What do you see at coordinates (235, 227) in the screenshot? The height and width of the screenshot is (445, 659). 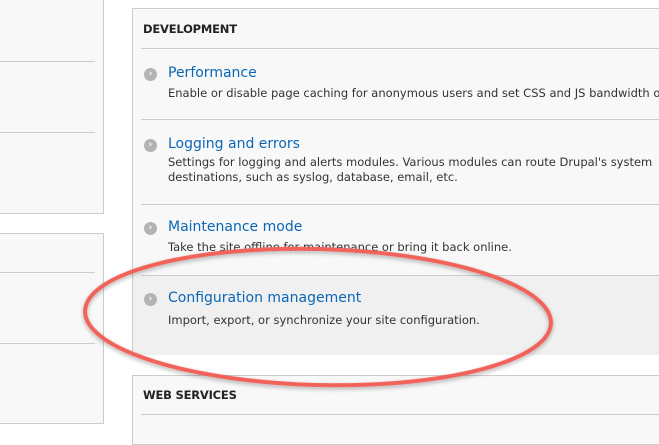 I see `item-link: Maintenance mode` at bounding box center [235, 227].